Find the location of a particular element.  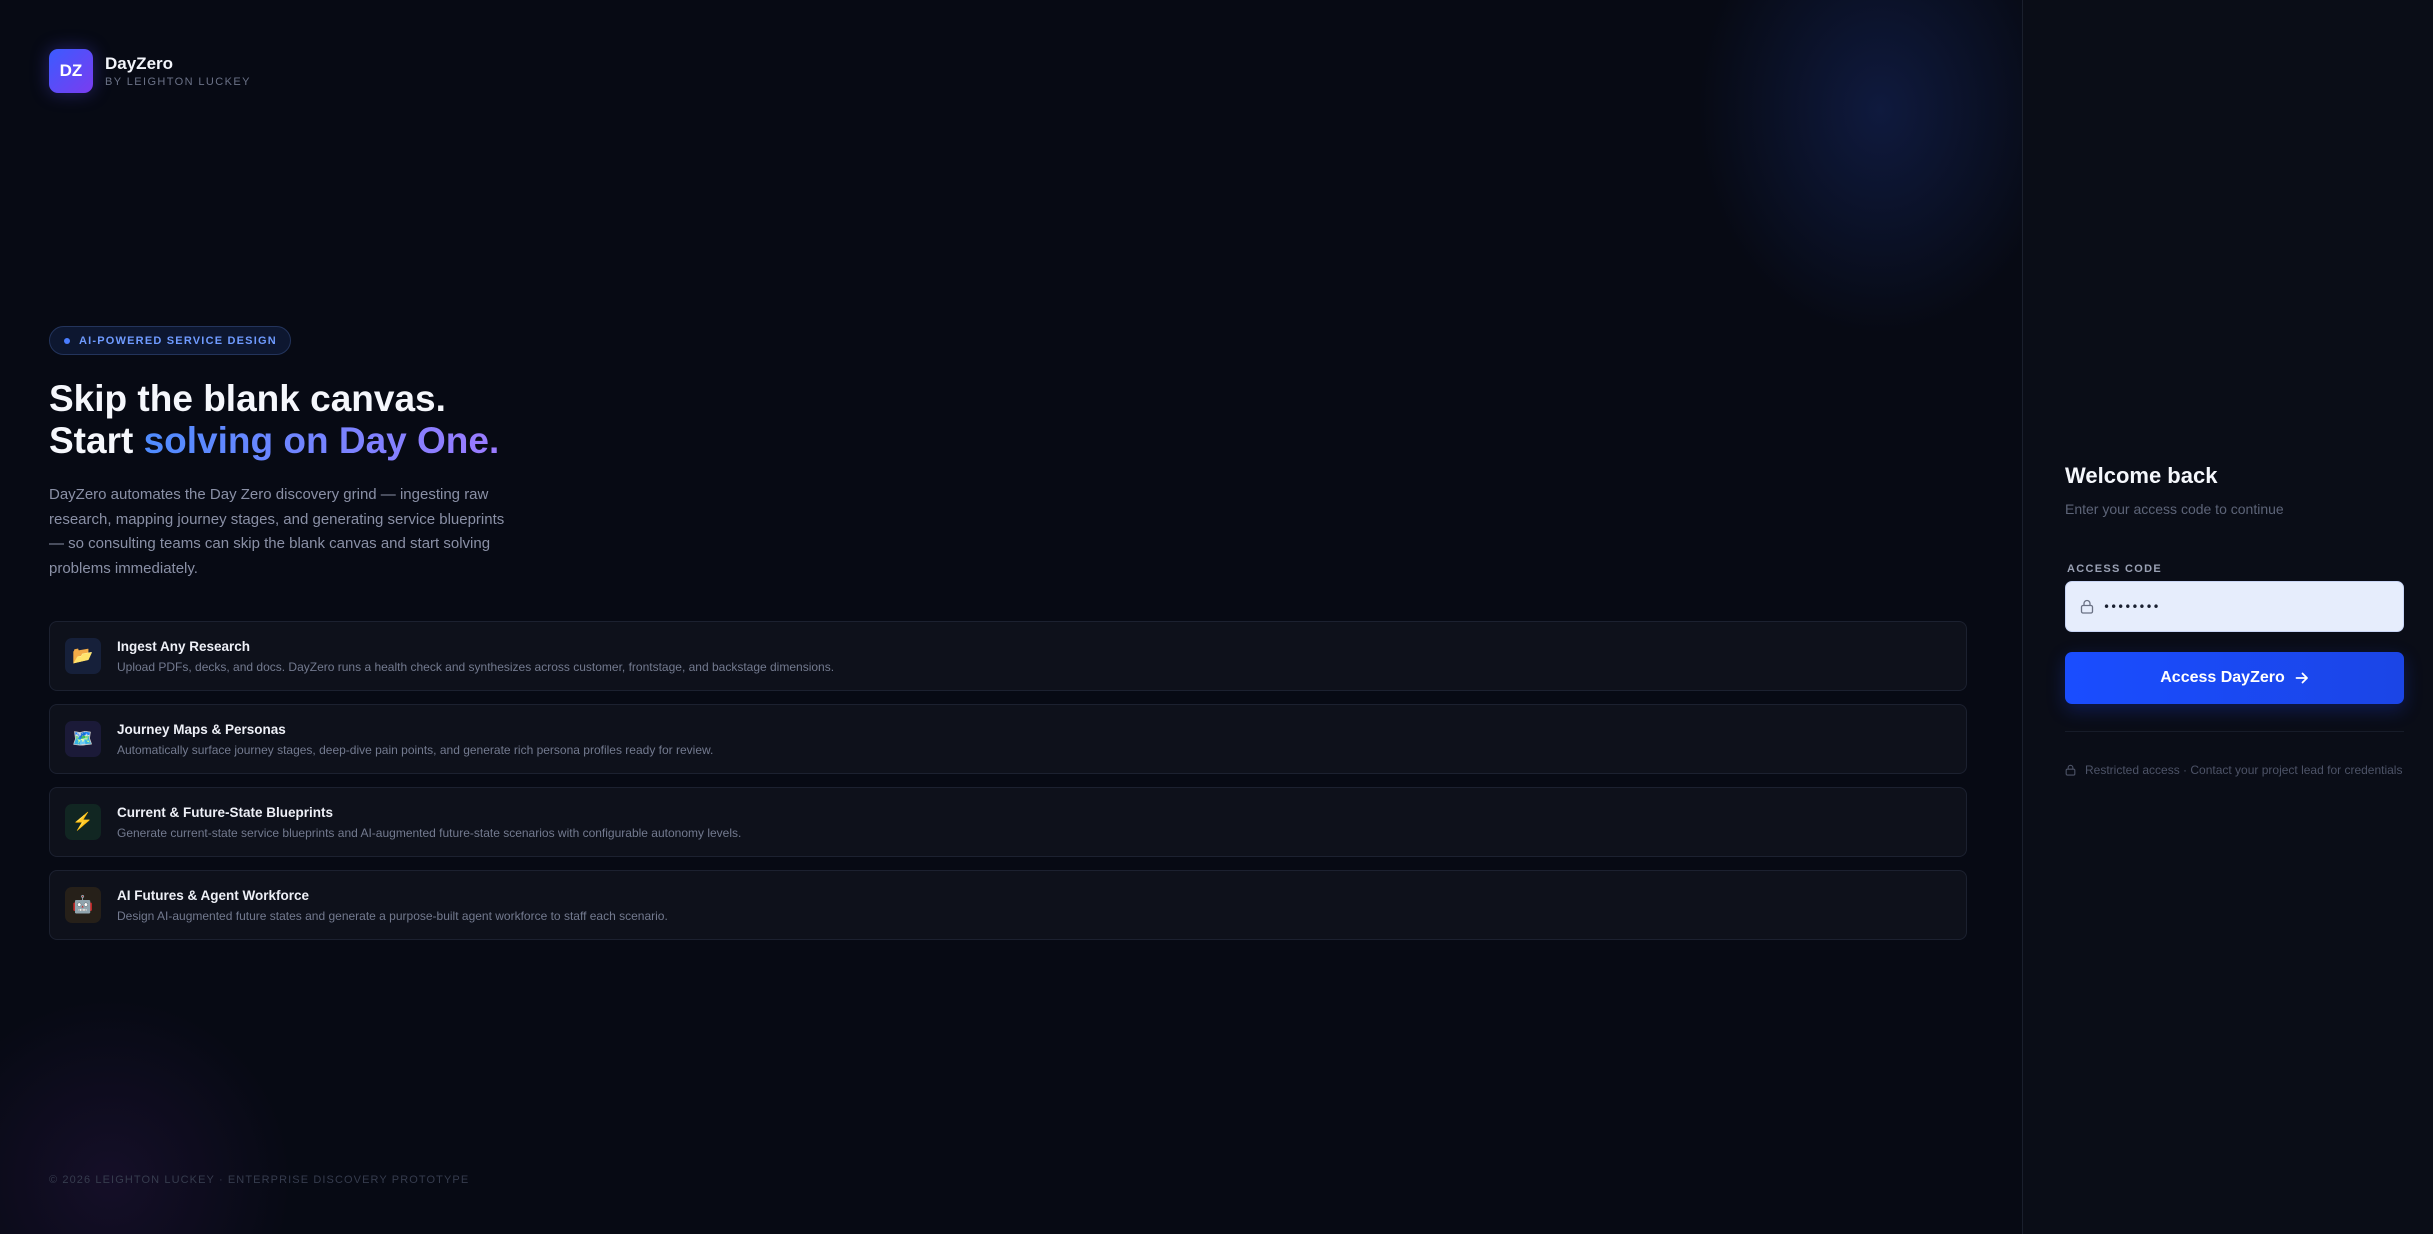

access-code-field is located at coordinates (2234, 606).